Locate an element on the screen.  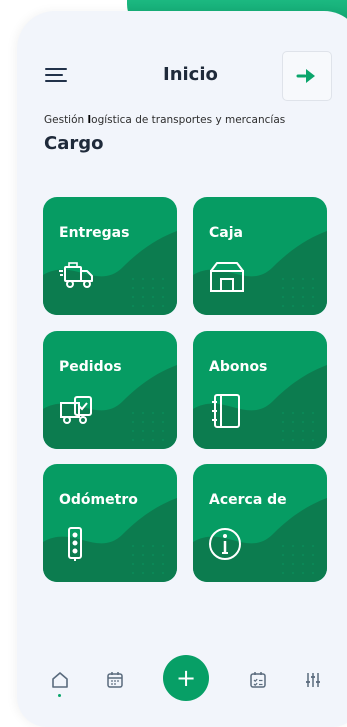
menu-button is located at coordinates (58, 79).